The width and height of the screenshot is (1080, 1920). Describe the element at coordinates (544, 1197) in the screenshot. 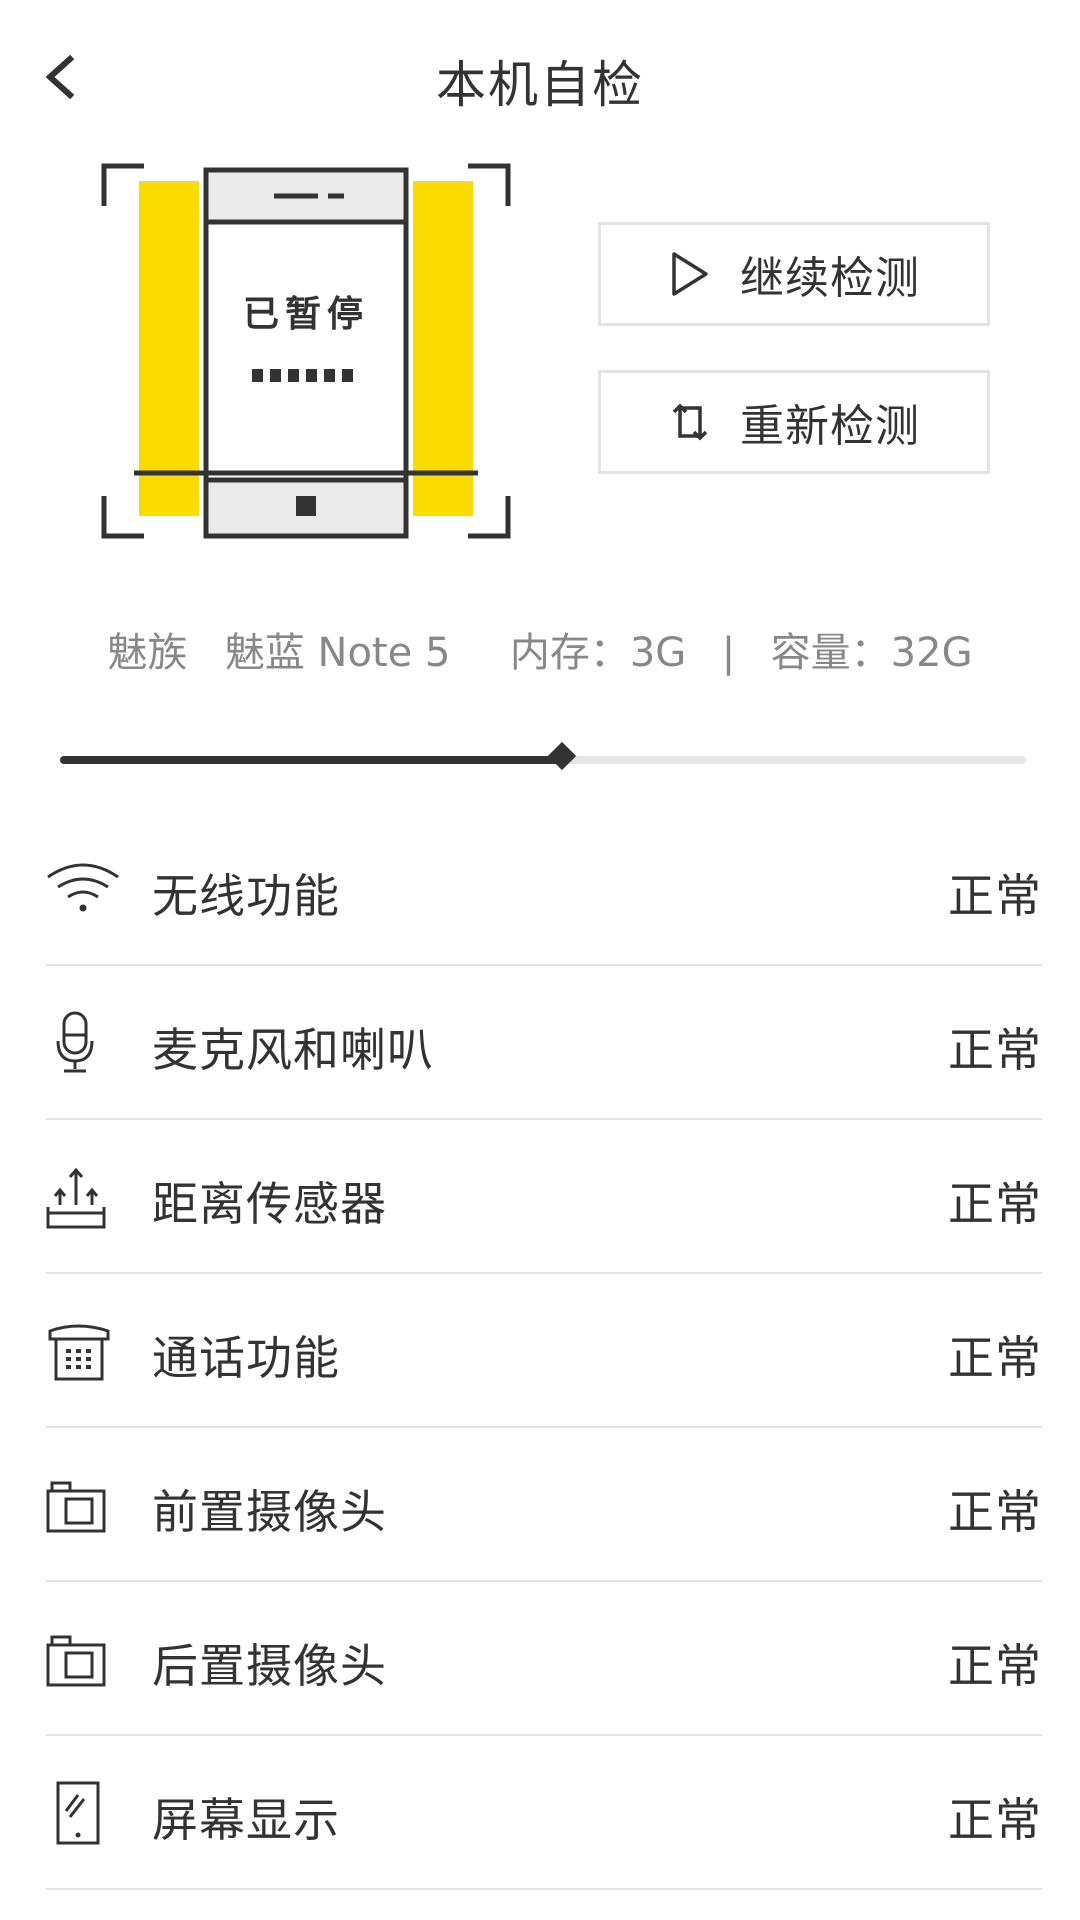

I see `list-item-proximity-sensor: 距离传感器 正常` at that location.